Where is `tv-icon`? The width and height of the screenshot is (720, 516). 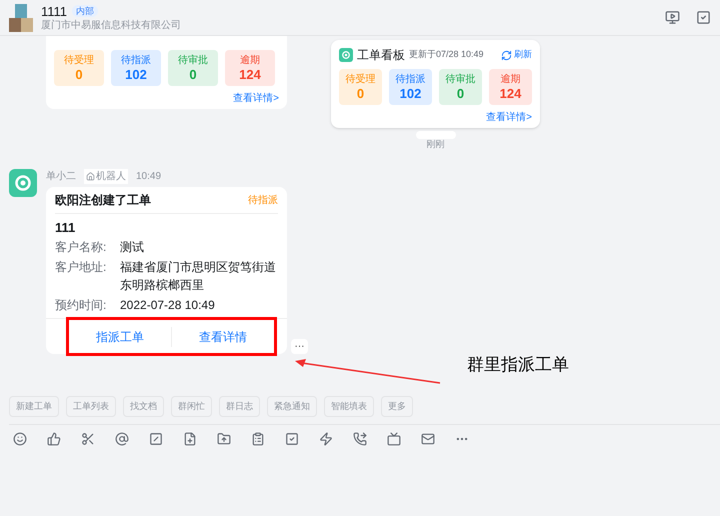
tv-icon is located at coordinates (394, 439).